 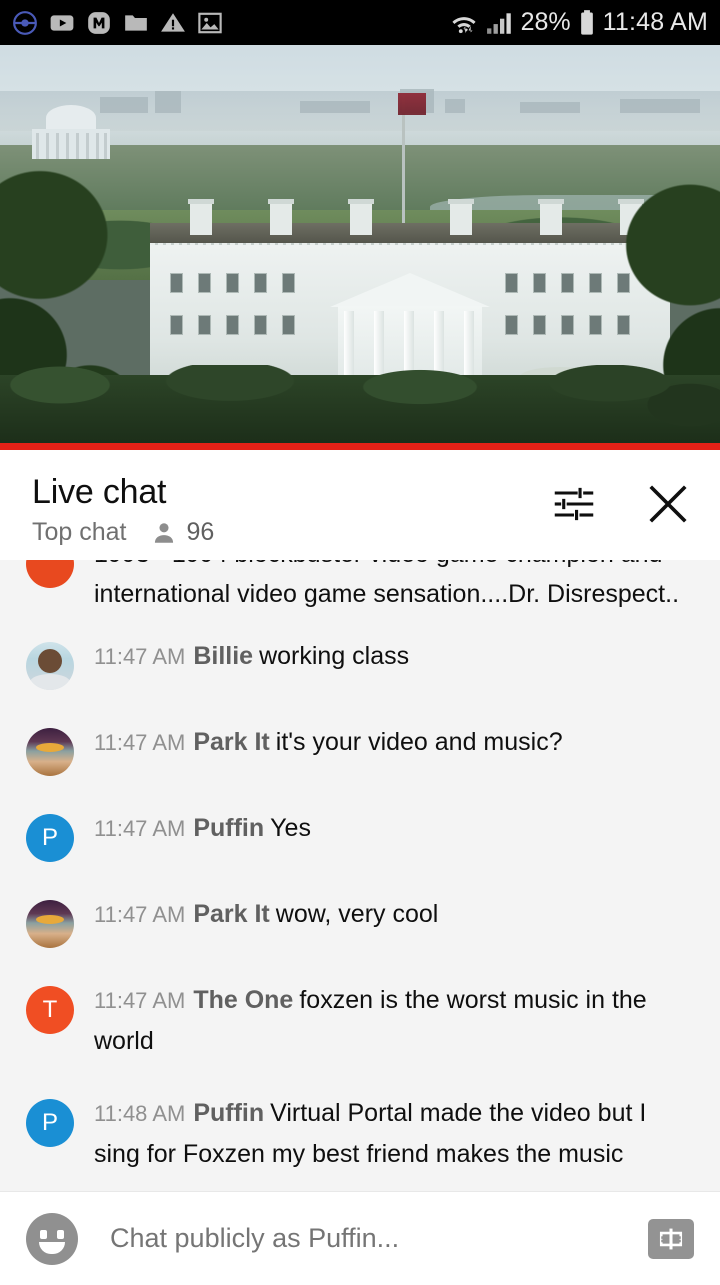 I want to click on image-icon, so click(x=210, y=22).